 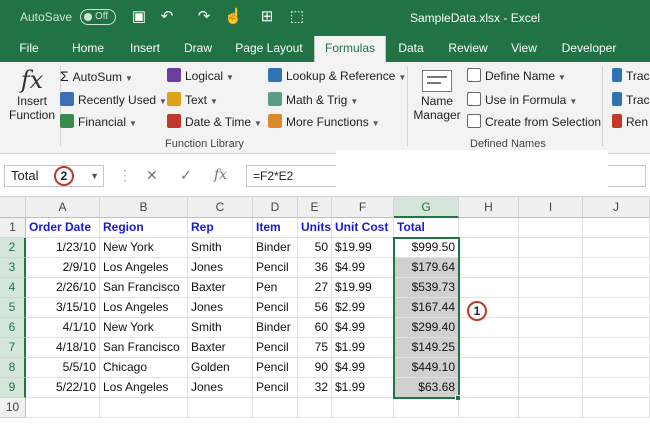 I want to click on cell-i2, so click(x=551, y=248).